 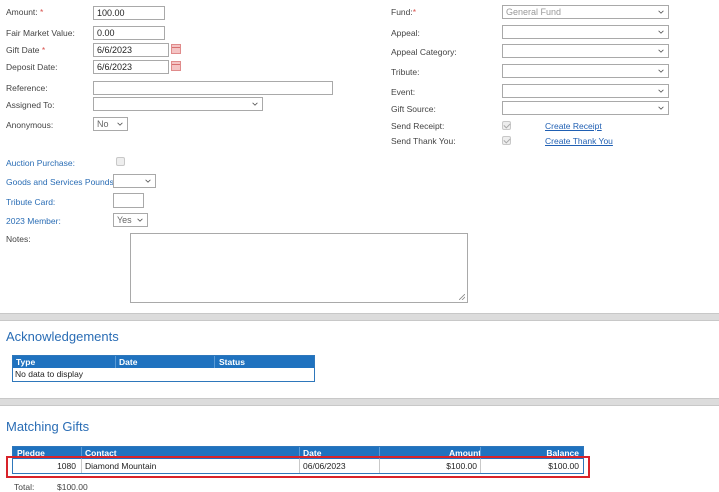 What do you see at coordinates (48, 426) in the screenshot?
I see `matching-gifts-title: Matching Gifts` at bounding box center [48, 426].